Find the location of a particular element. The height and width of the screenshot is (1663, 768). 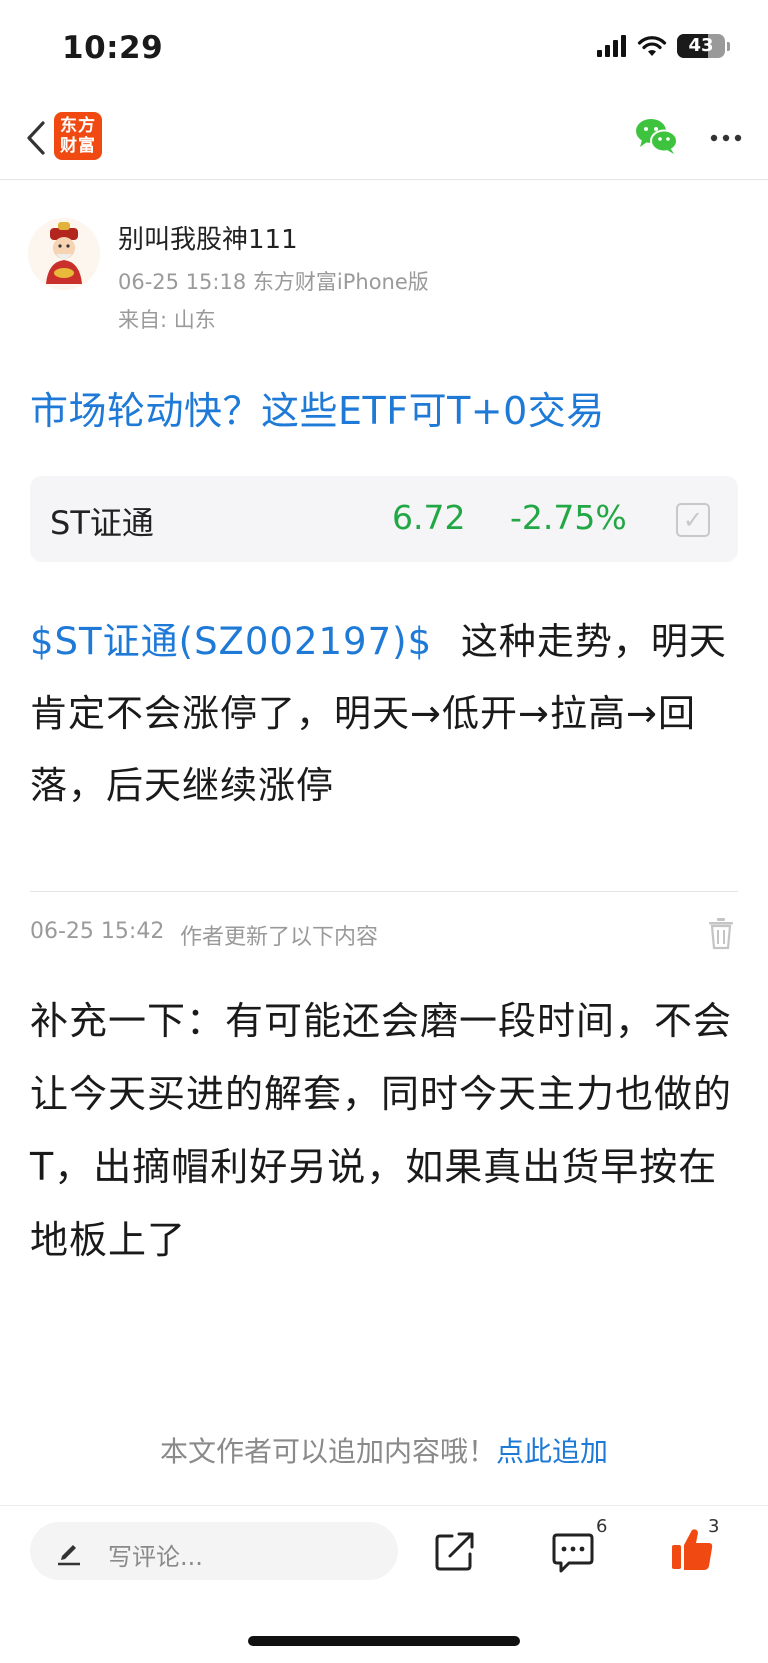

battery-level: 43 is located at coordinates (701, 45).